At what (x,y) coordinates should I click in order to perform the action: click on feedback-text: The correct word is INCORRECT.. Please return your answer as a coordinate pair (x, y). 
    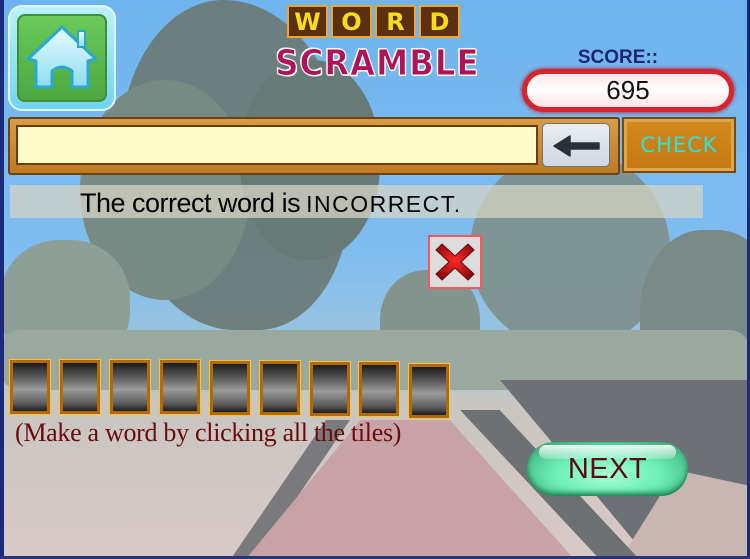
    Looking at the image, I should click on (271, 201).